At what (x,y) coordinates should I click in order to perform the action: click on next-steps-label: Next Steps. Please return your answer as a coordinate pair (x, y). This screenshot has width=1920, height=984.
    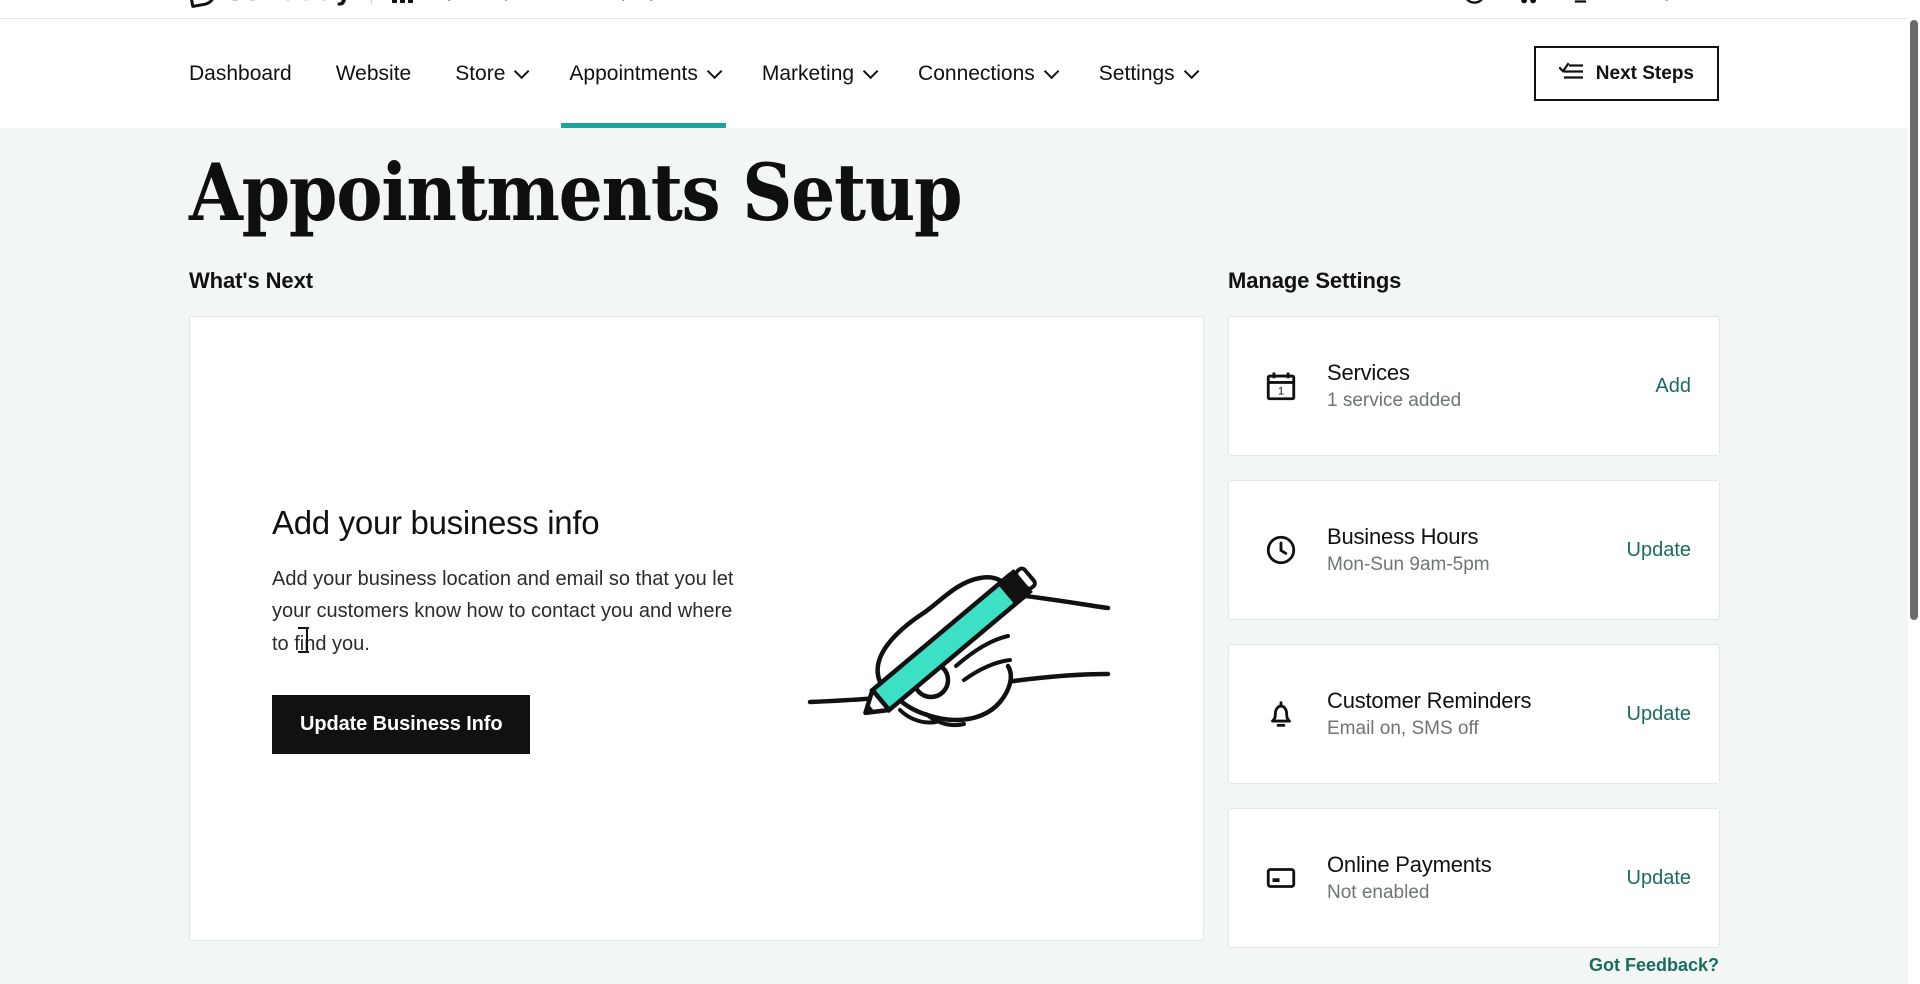
    Looking at the image, I should click on (1644, 73).